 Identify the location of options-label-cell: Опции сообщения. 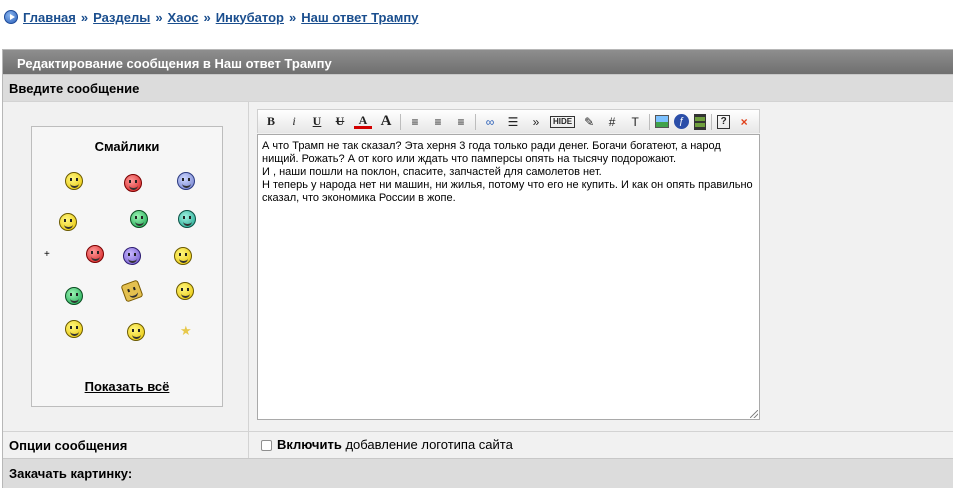
(126, 444).